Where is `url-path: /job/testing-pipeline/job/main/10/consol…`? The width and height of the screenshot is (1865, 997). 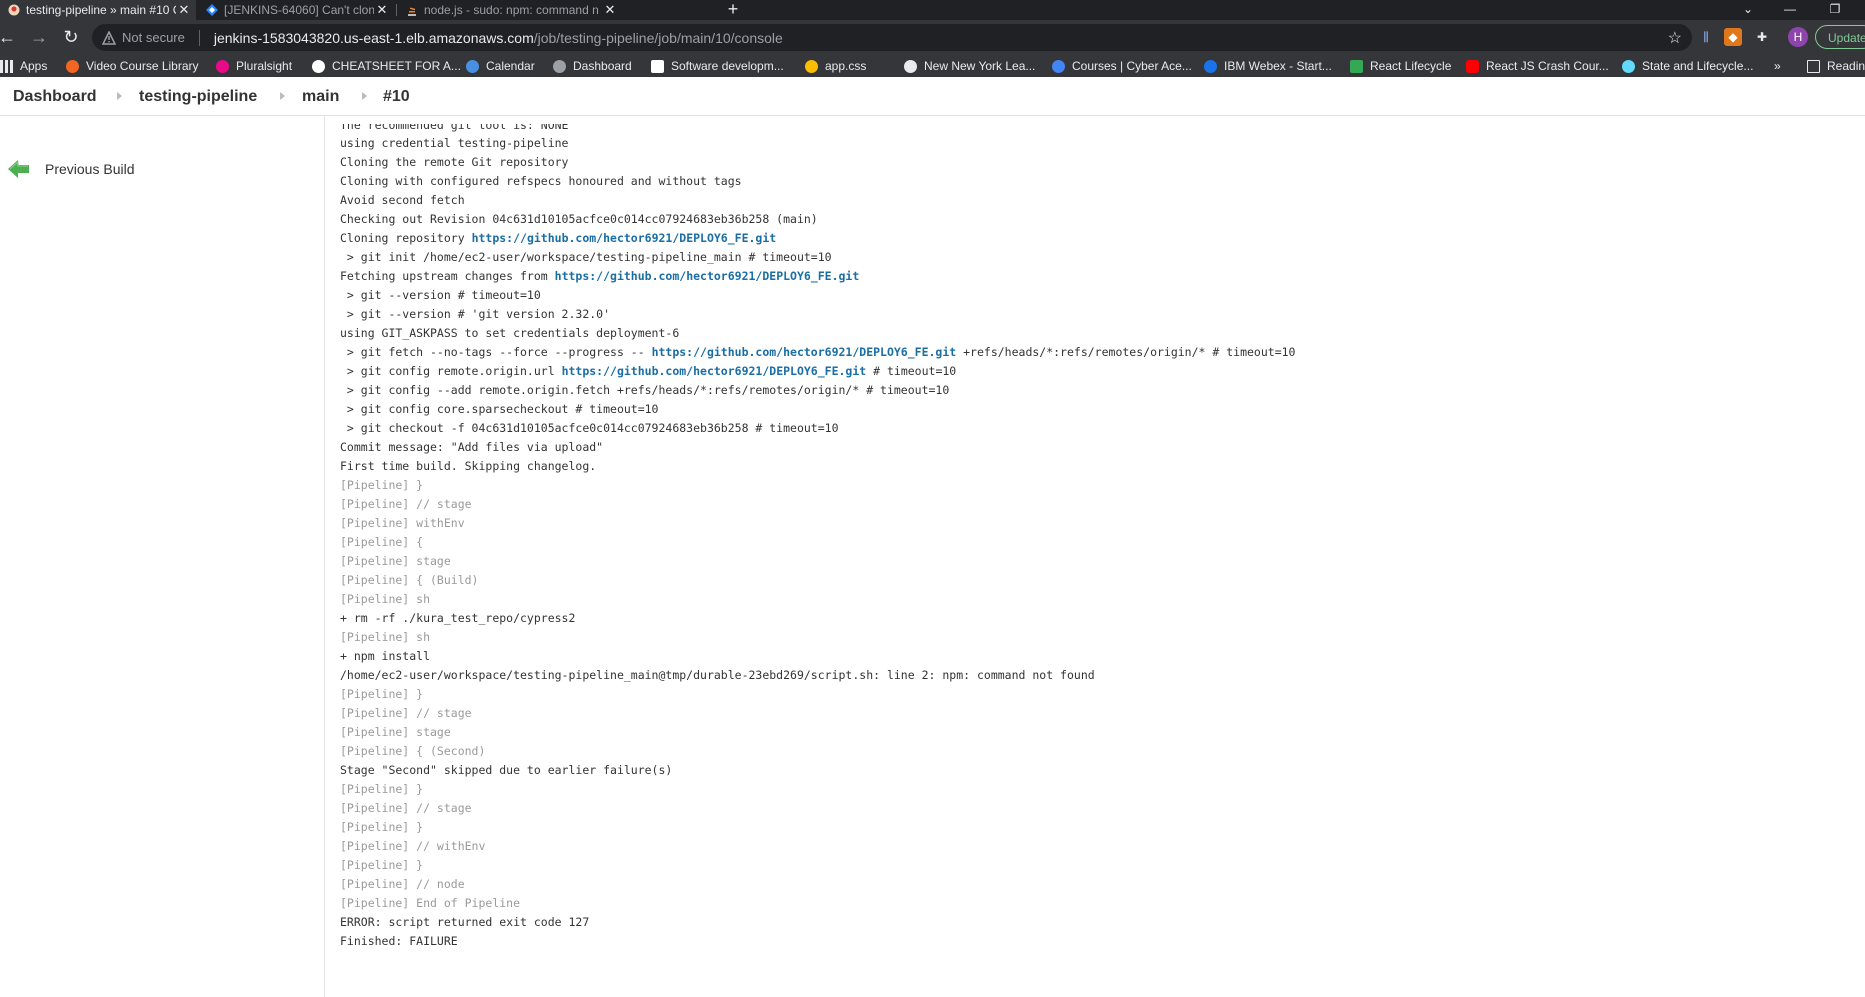
url-path: /job/testing-pipeline/job/main/10/consol… is located at coordinates (658, 37).